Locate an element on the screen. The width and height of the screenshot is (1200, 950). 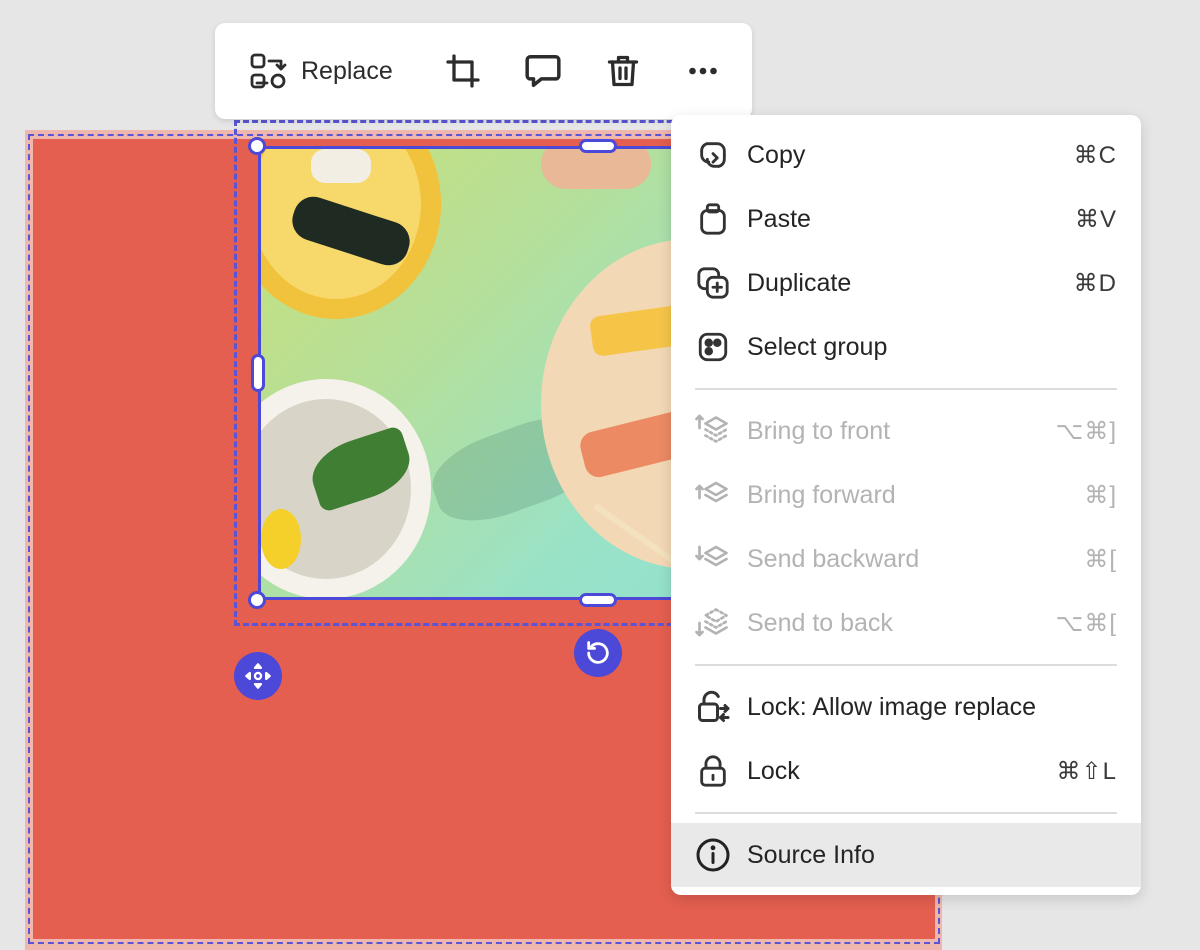
menu-label: Lock is located at coordinates (773, 770).